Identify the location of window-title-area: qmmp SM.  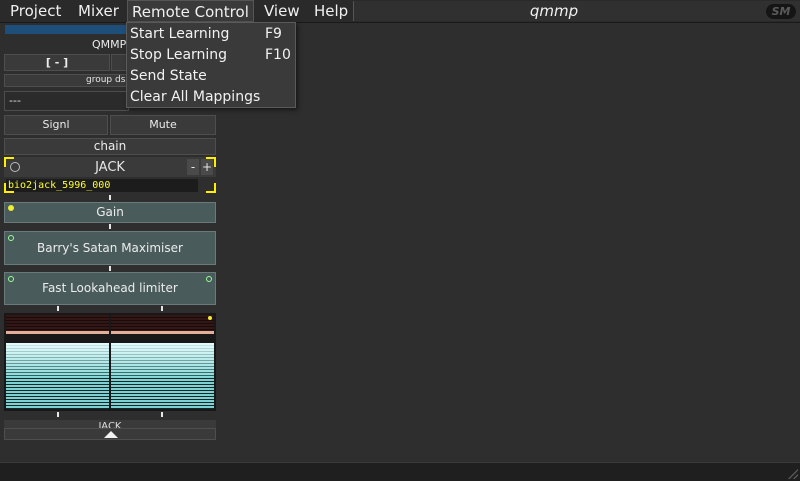
(576, 11).